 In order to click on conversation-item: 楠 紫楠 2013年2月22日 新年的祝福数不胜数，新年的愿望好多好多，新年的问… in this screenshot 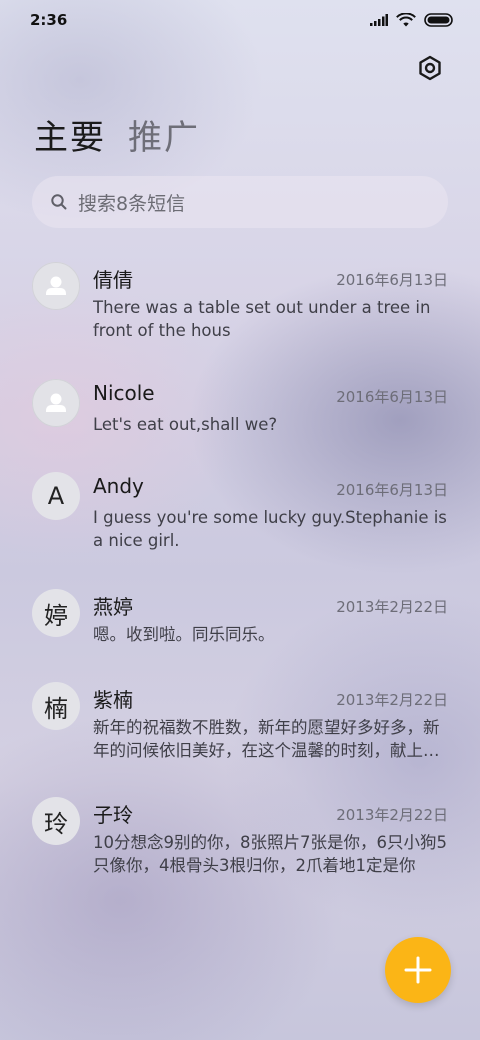, I will do `click(240, 727)`.